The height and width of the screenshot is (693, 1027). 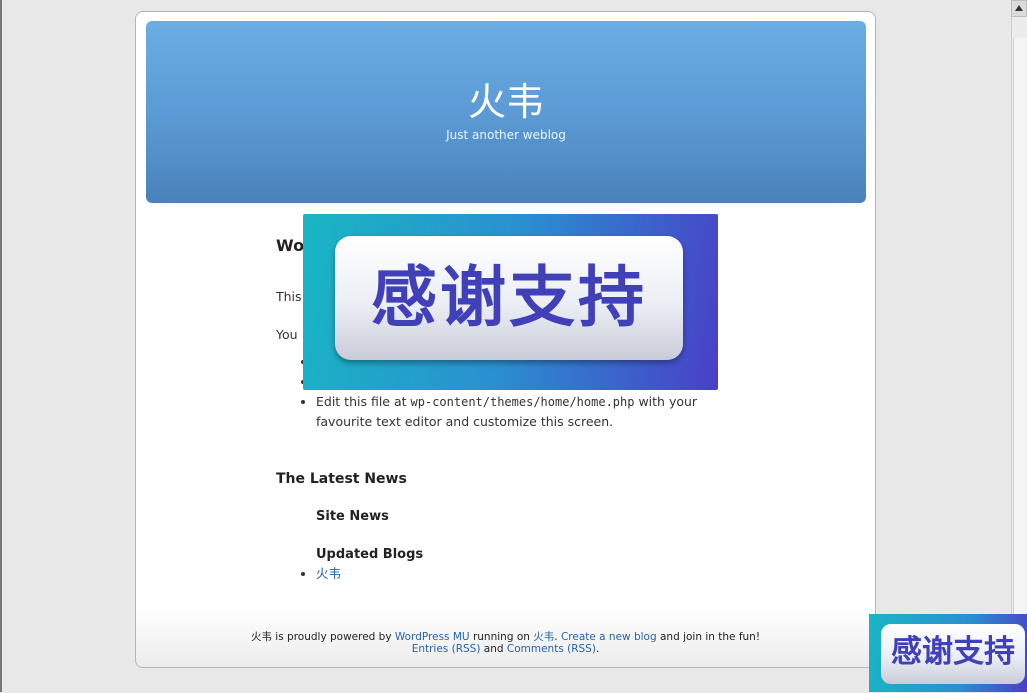 What do you see at coordinates (333, 637) in the screenshot?
I see `footer-text: is proudly powered by` at bounding box center [333, 637].